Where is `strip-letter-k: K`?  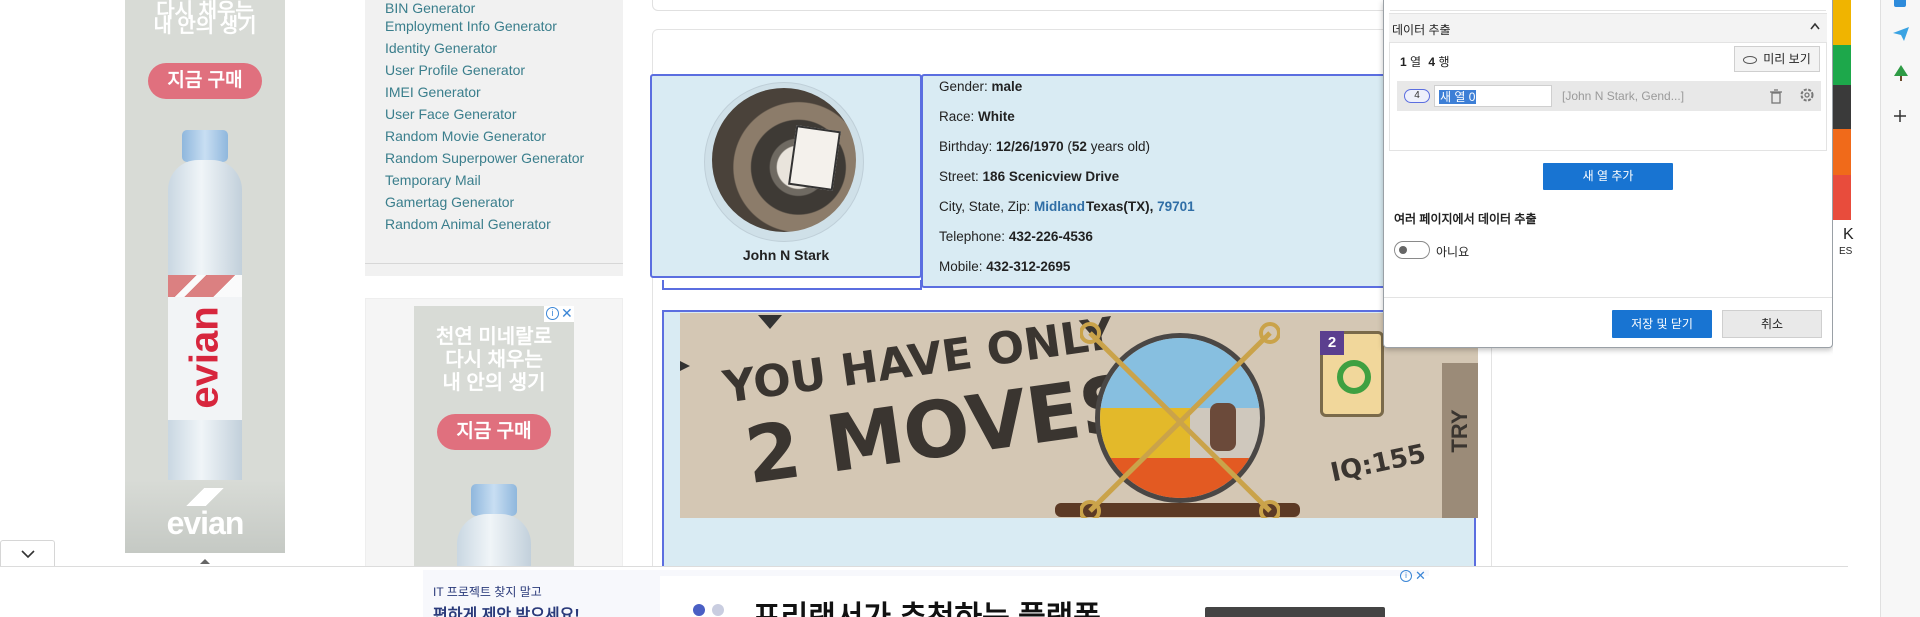 strip-letter-k: K is located at coordinates (1848, 234).